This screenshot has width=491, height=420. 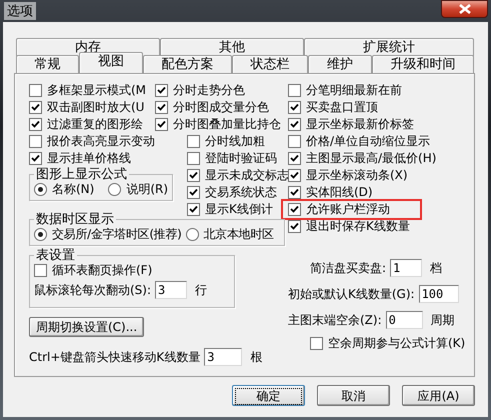 I want to click on checkbox-label: 分时图叠加量比持仓, so click(x=227, y=124).